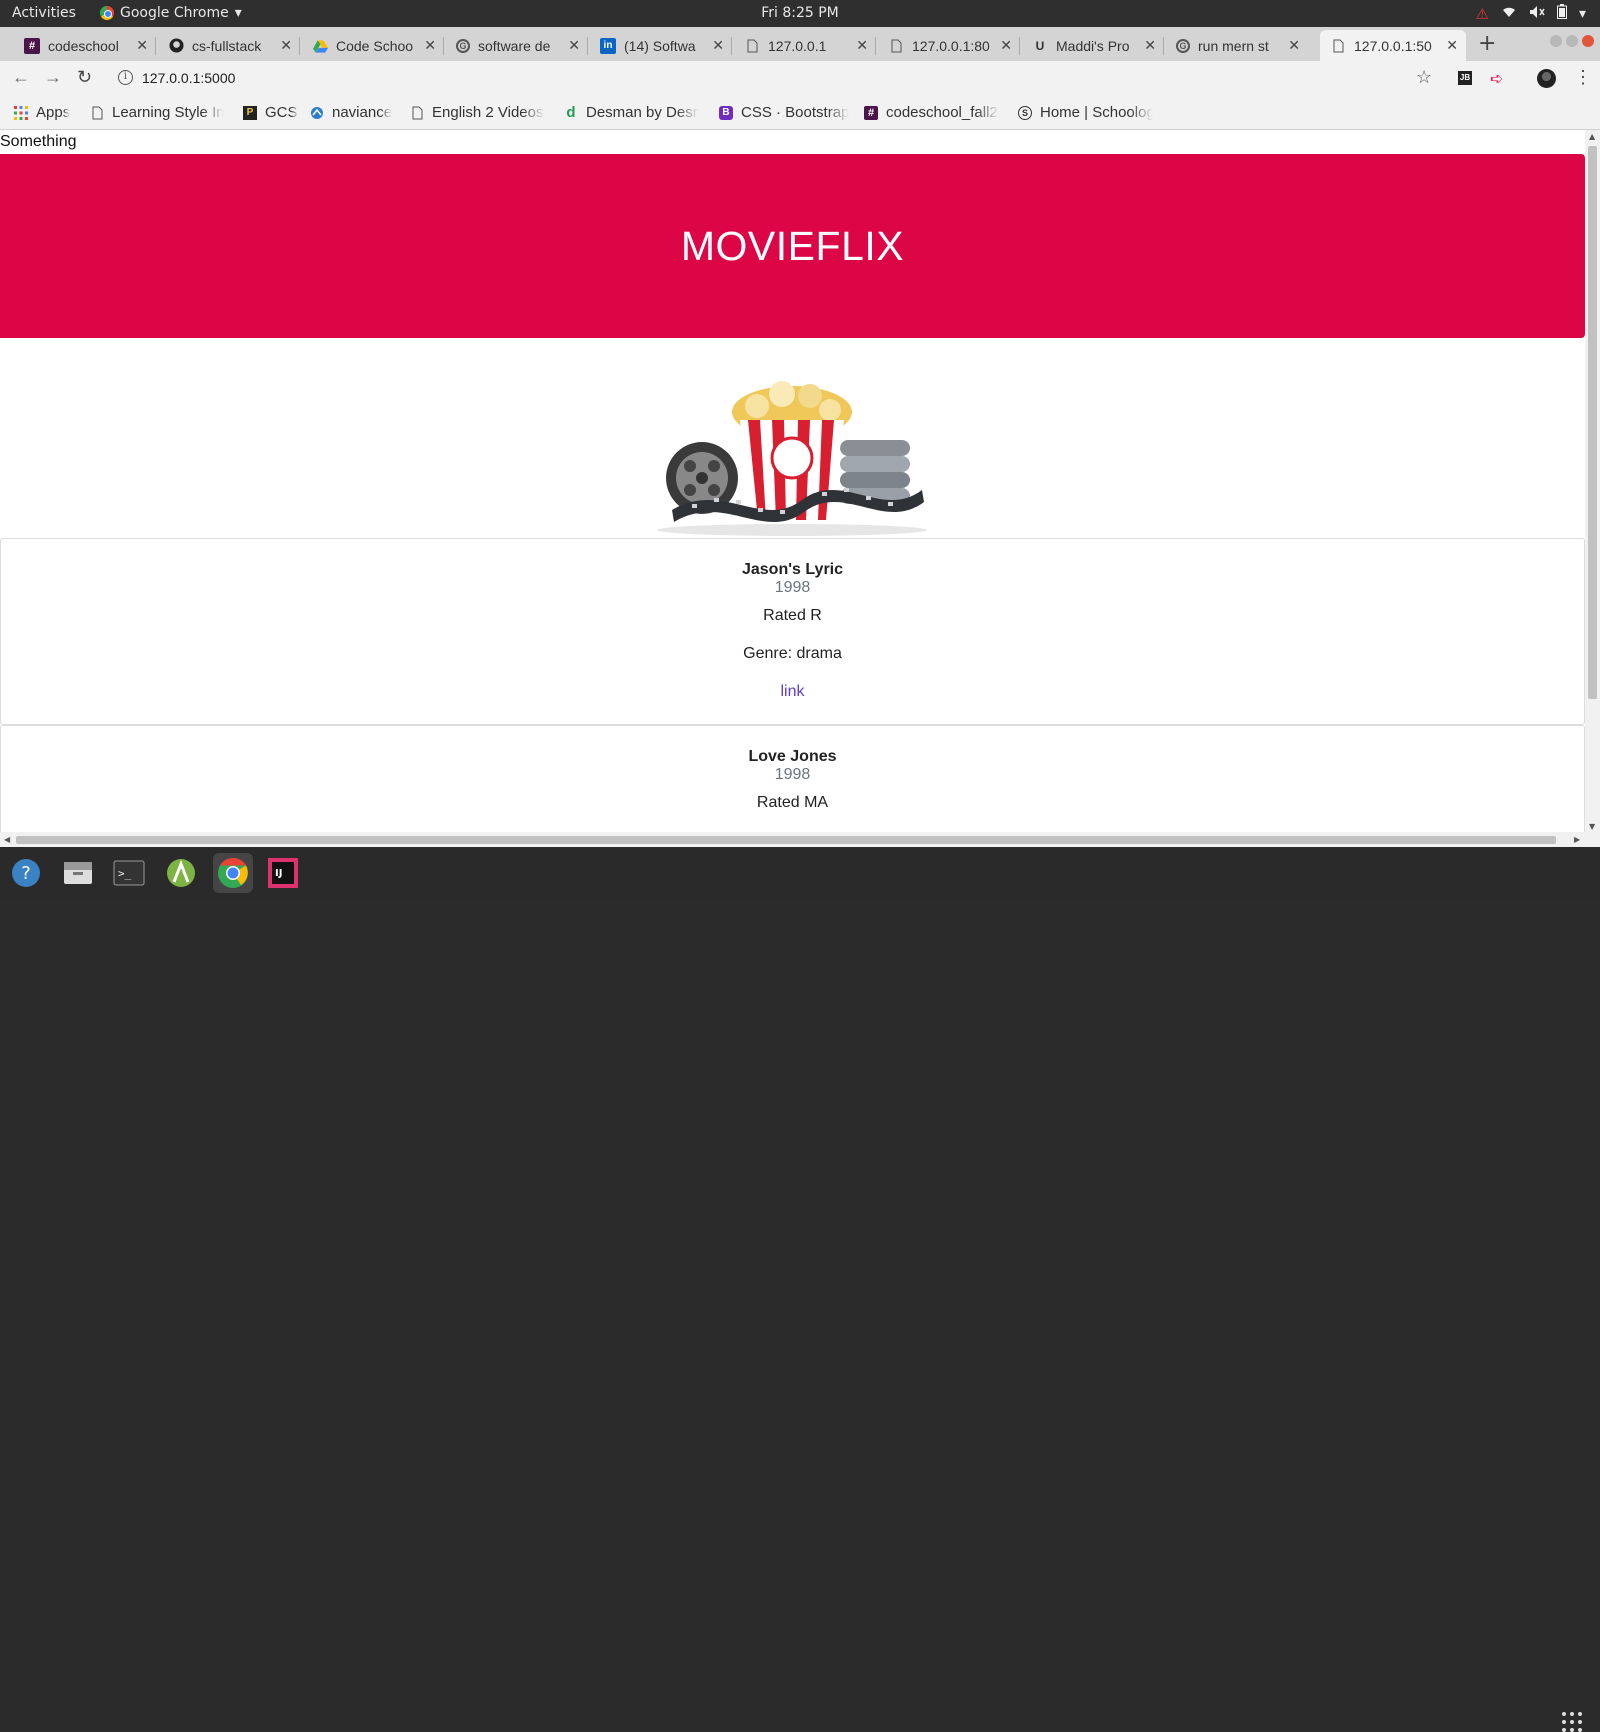 The image size is (1600, 1732). Describe the element at coordinates (181, 873) in the screenshot. I see `android-studio-icon` at that location.